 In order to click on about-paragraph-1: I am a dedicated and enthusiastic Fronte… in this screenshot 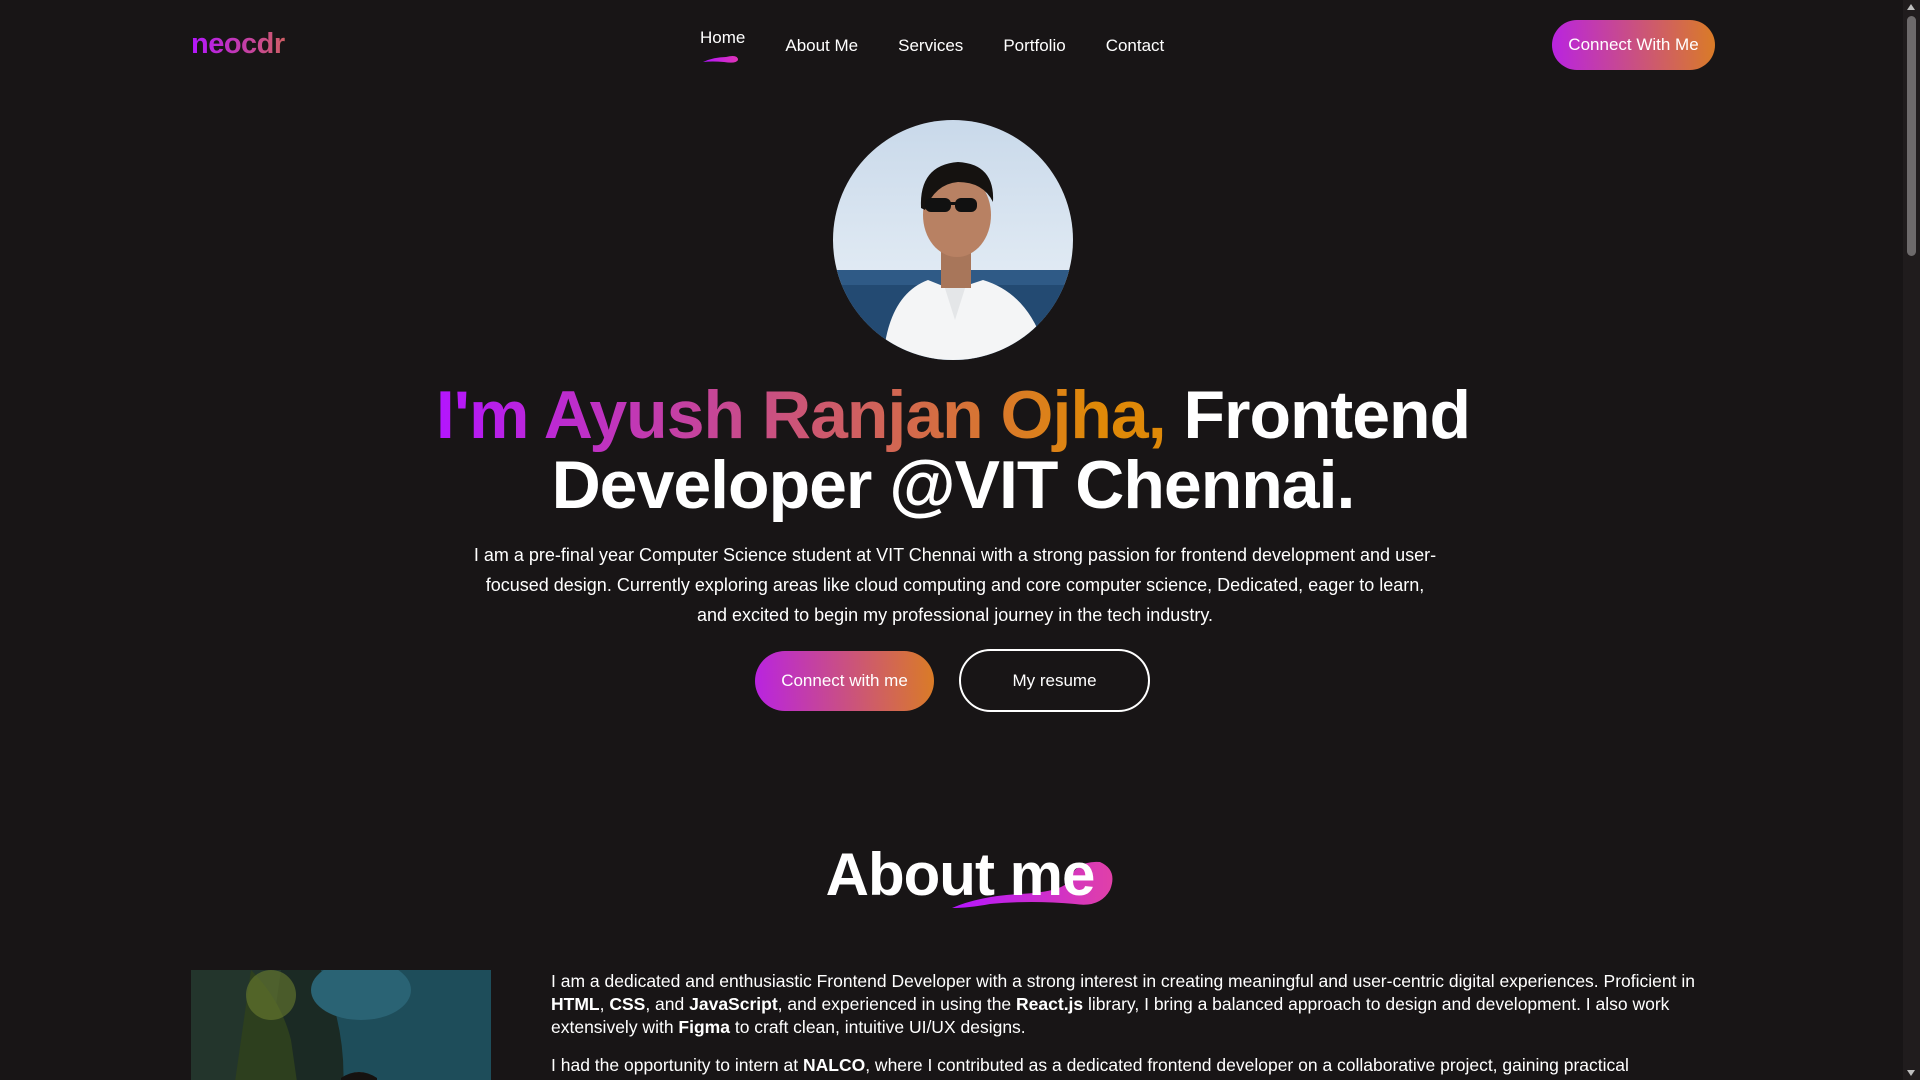, I will do `click(1123, 1004)`.